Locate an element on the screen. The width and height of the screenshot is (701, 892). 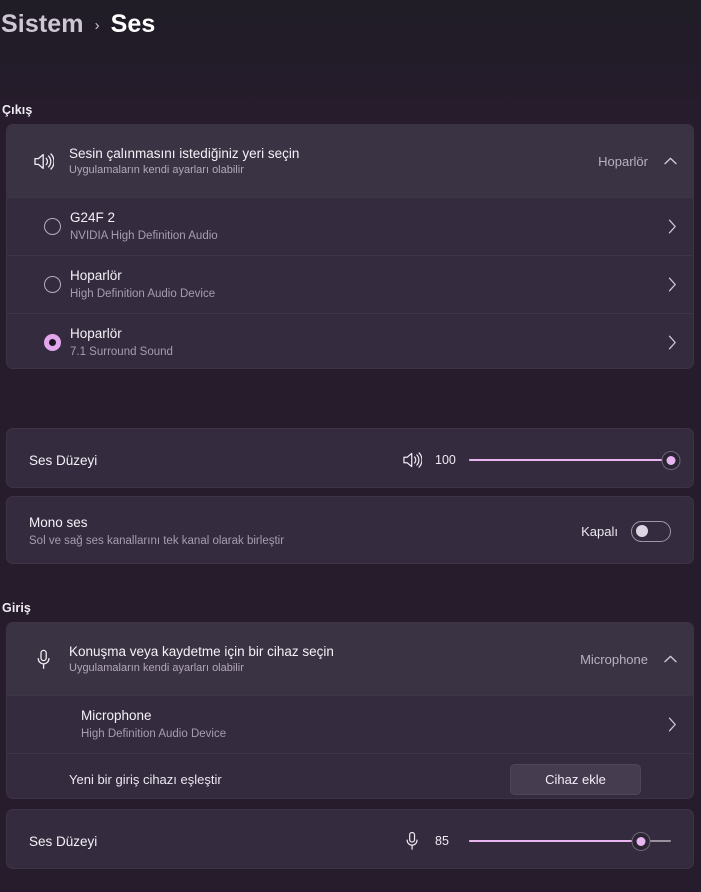
output-volume-label: Ses Düzeyi is located at coordinates (63, 460).